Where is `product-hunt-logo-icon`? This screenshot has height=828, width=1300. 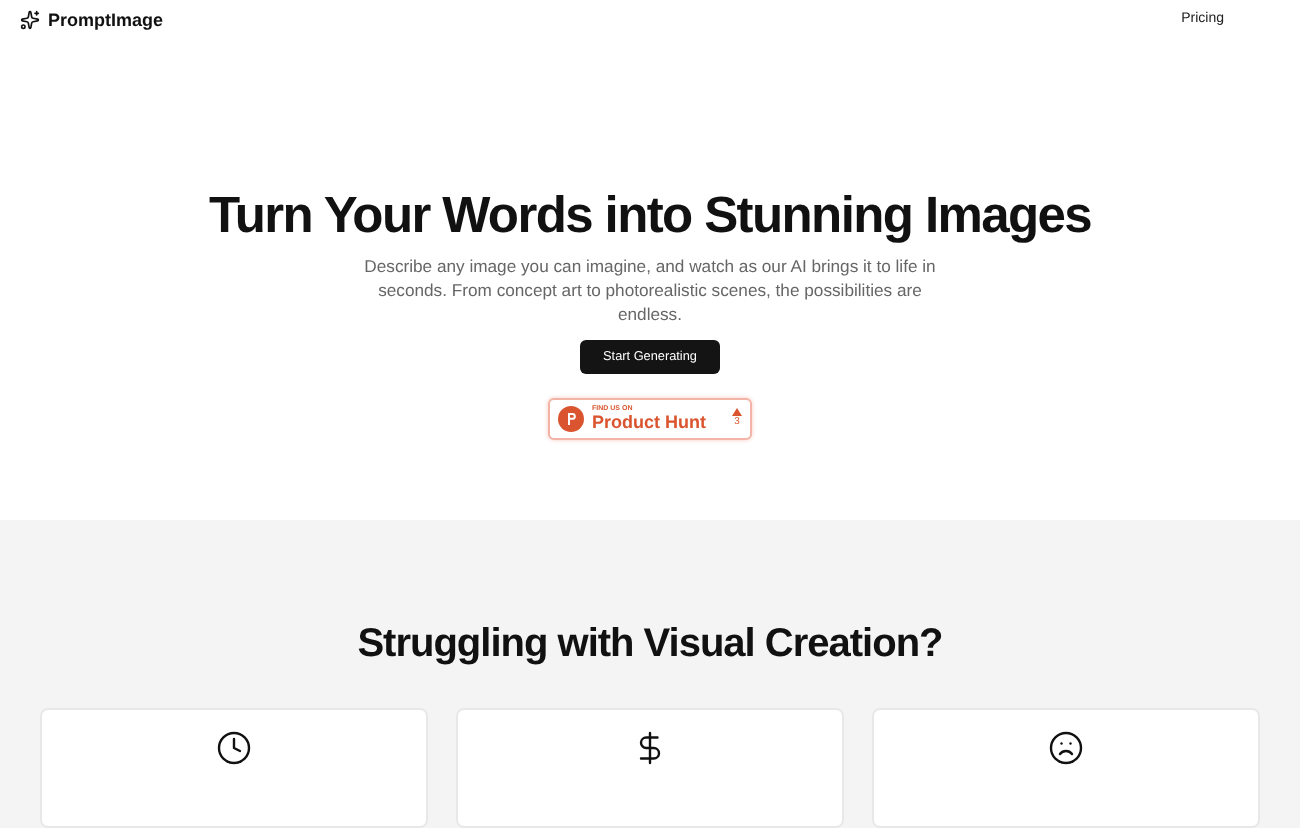
product-hunt-logo-icon is located at coordinates (571, 418).